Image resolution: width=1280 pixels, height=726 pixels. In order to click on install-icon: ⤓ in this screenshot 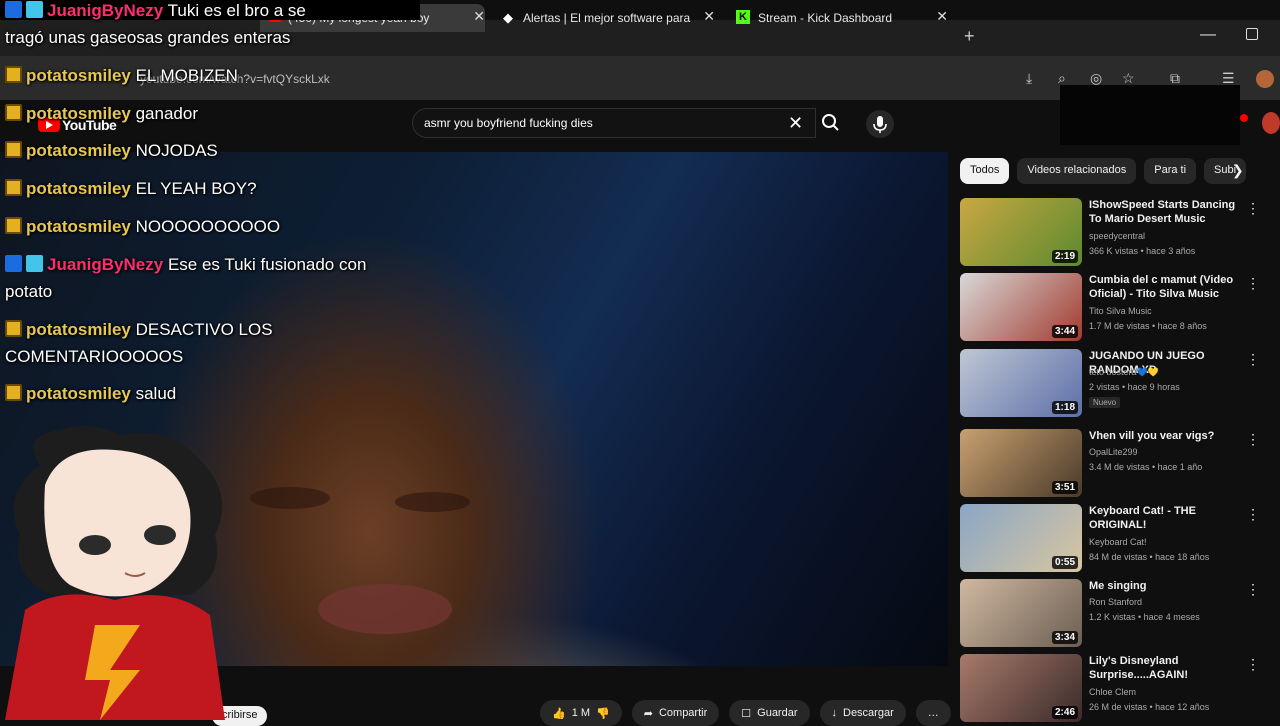, I will do `click(1029, 78)`.